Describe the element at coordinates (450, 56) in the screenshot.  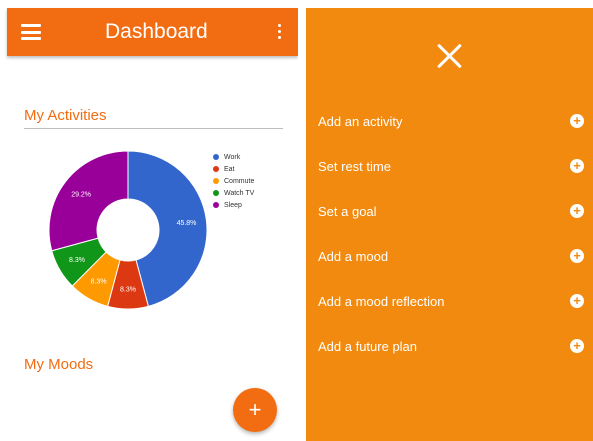
I see `close-icon` at that location.